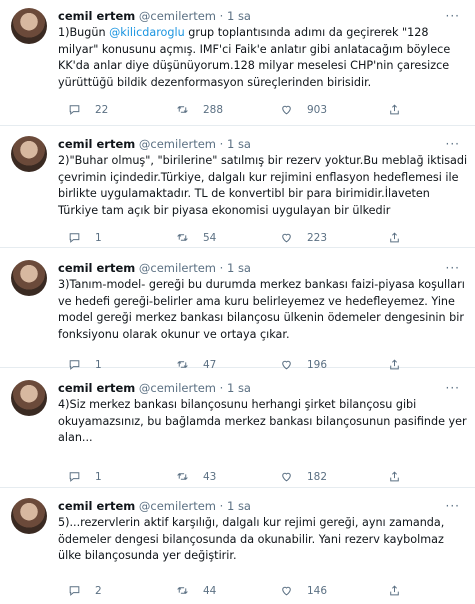 This screenshot has height=604, width=475. I want to click on tweet-text-part: 1)Bugün, so click(84, 32).